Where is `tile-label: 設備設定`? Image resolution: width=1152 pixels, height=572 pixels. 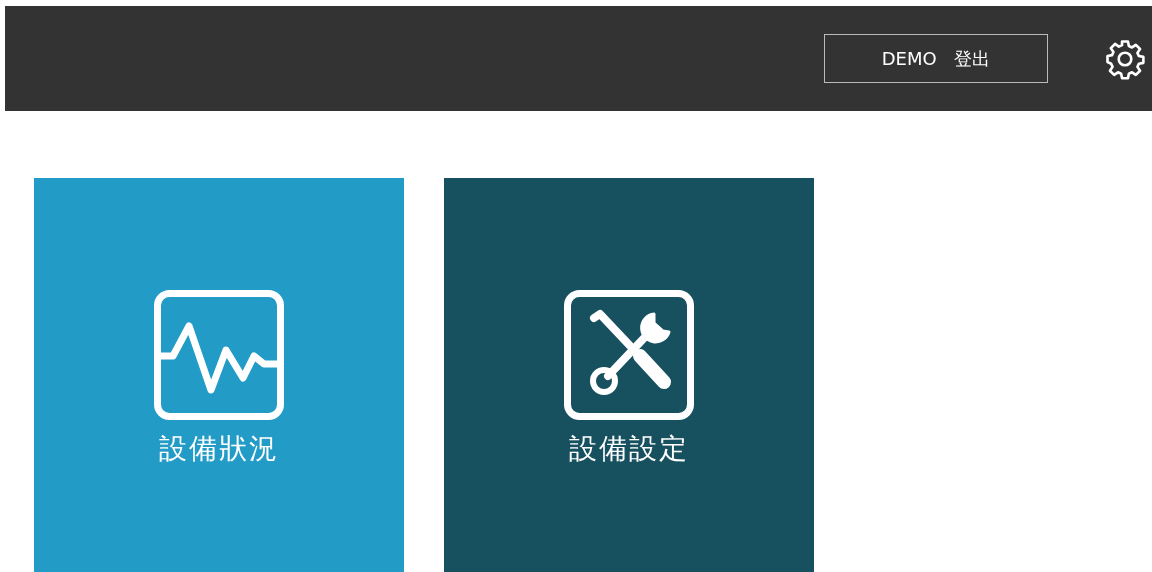
tile-label: 設備設定 is located at coordinates (629, 449).